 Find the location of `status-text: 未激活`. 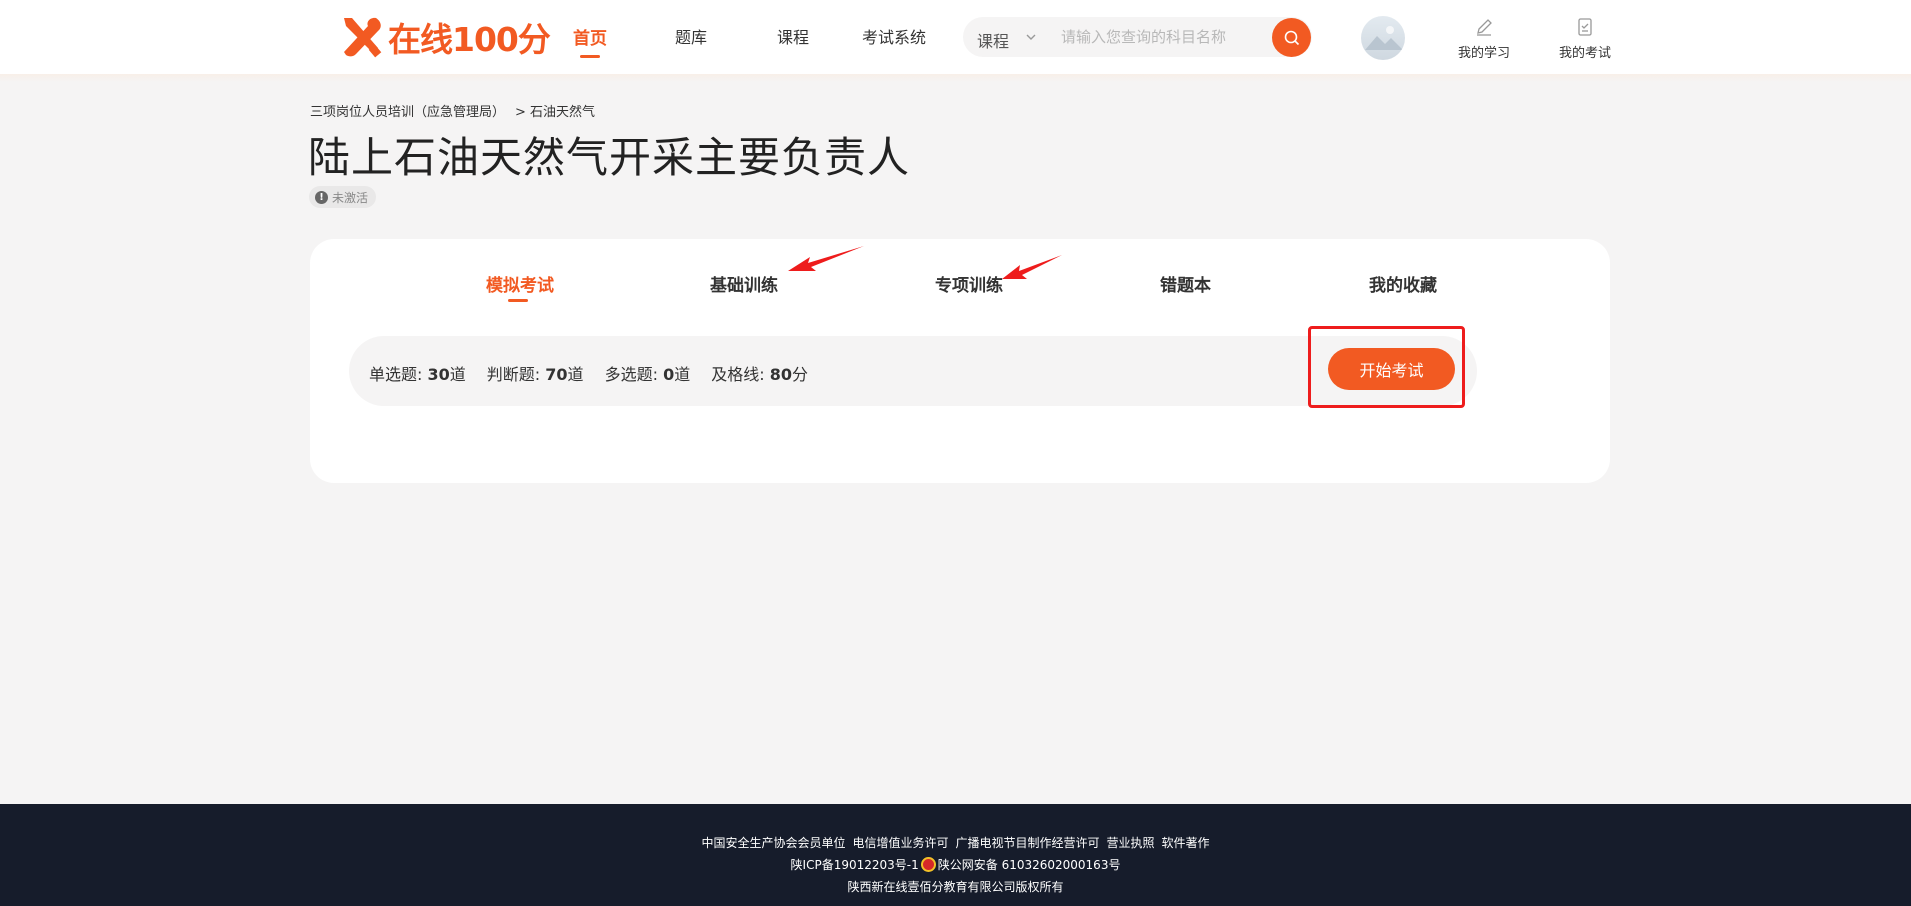

status-text: 未激活 is located at coordinates (350, 197).